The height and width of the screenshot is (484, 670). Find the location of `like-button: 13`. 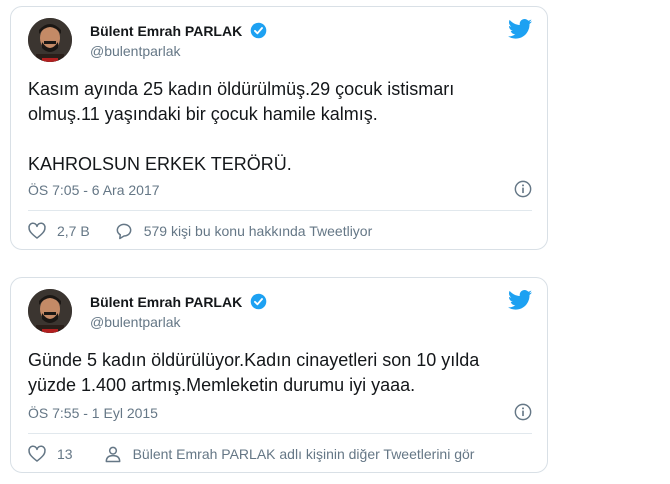

like-button: 13 is located at coordinates (50, 454).